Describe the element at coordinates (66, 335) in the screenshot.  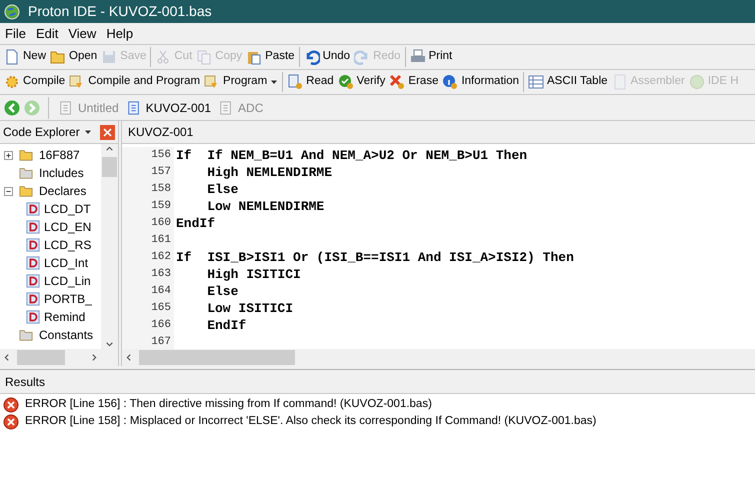
I see `tree-item: Constants` at that location.